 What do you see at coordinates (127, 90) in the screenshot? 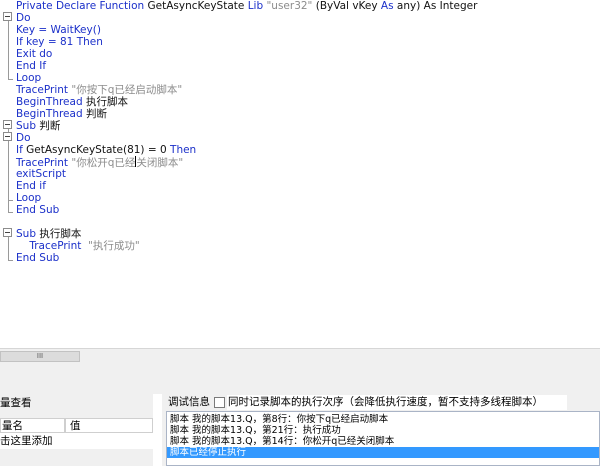
I see `code-string: "你按下q已经启动脚本"` at bounding box center [127, 90].